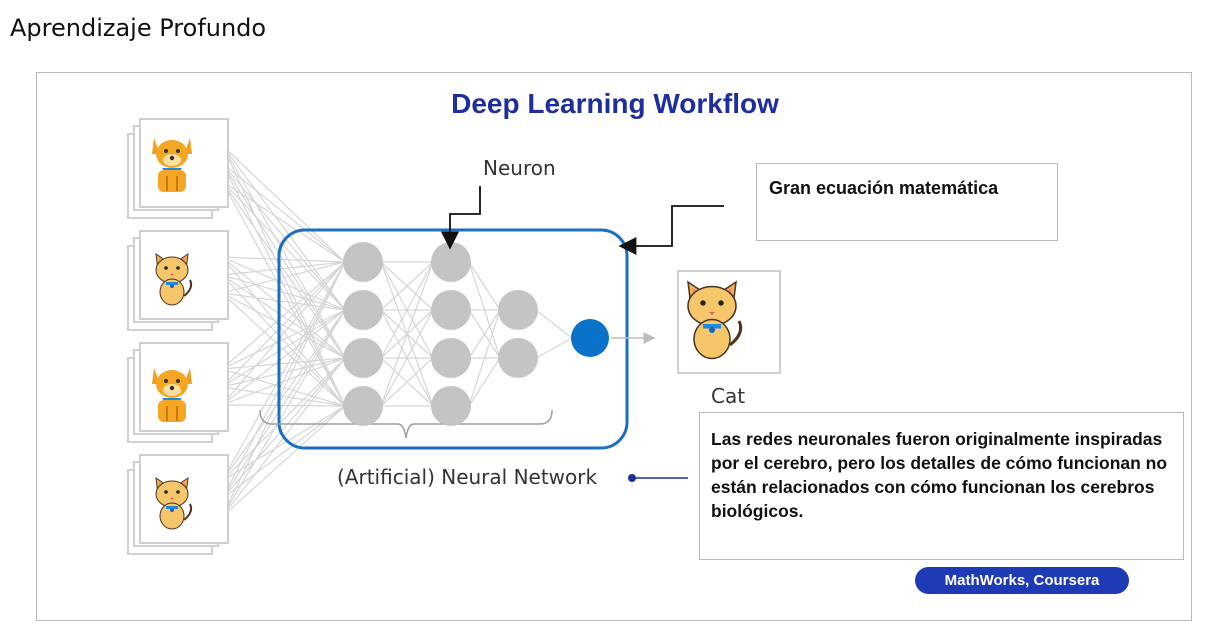 The width and height of the screenshot is (1208, 630). Describe the element at coordinates (476, 334) in the screenshot. I see `neuron-layers` at that location.